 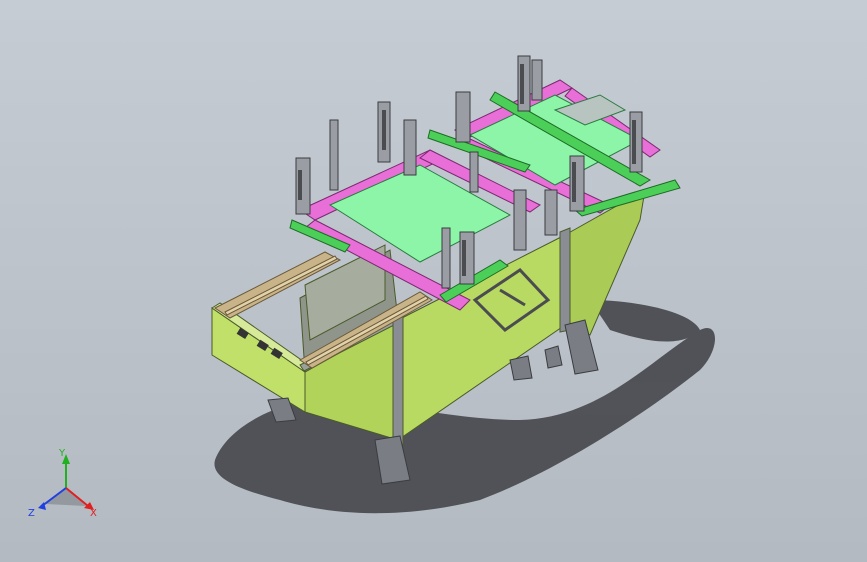 What do you see at coordinates (62, 453) in the screenshot?
I see `y-axis-label: Y` at bounding box center [62, 453].